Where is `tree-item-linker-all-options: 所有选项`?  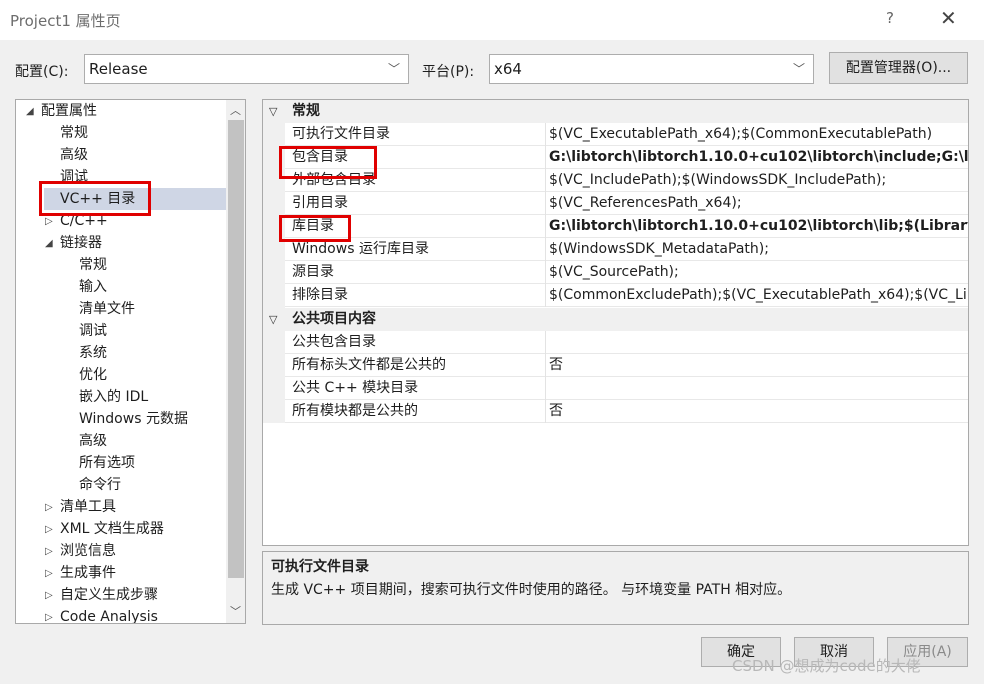
tree-item-linker-all-options: 所有选项 is located at coordinates (107, 463).